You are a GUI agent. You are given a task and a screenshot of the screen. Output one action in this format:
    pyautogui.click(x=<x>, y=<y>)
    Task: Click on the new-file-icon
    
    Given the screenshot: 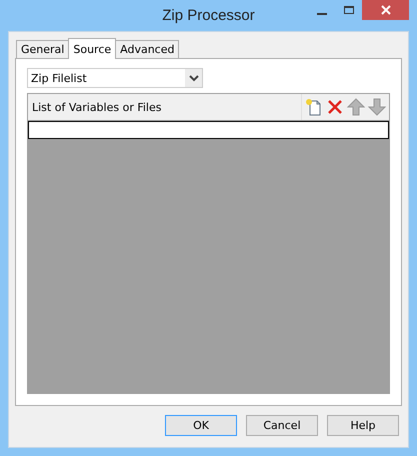 What is the action you would take?
    pyautogui.click(x=314, y=107)
    